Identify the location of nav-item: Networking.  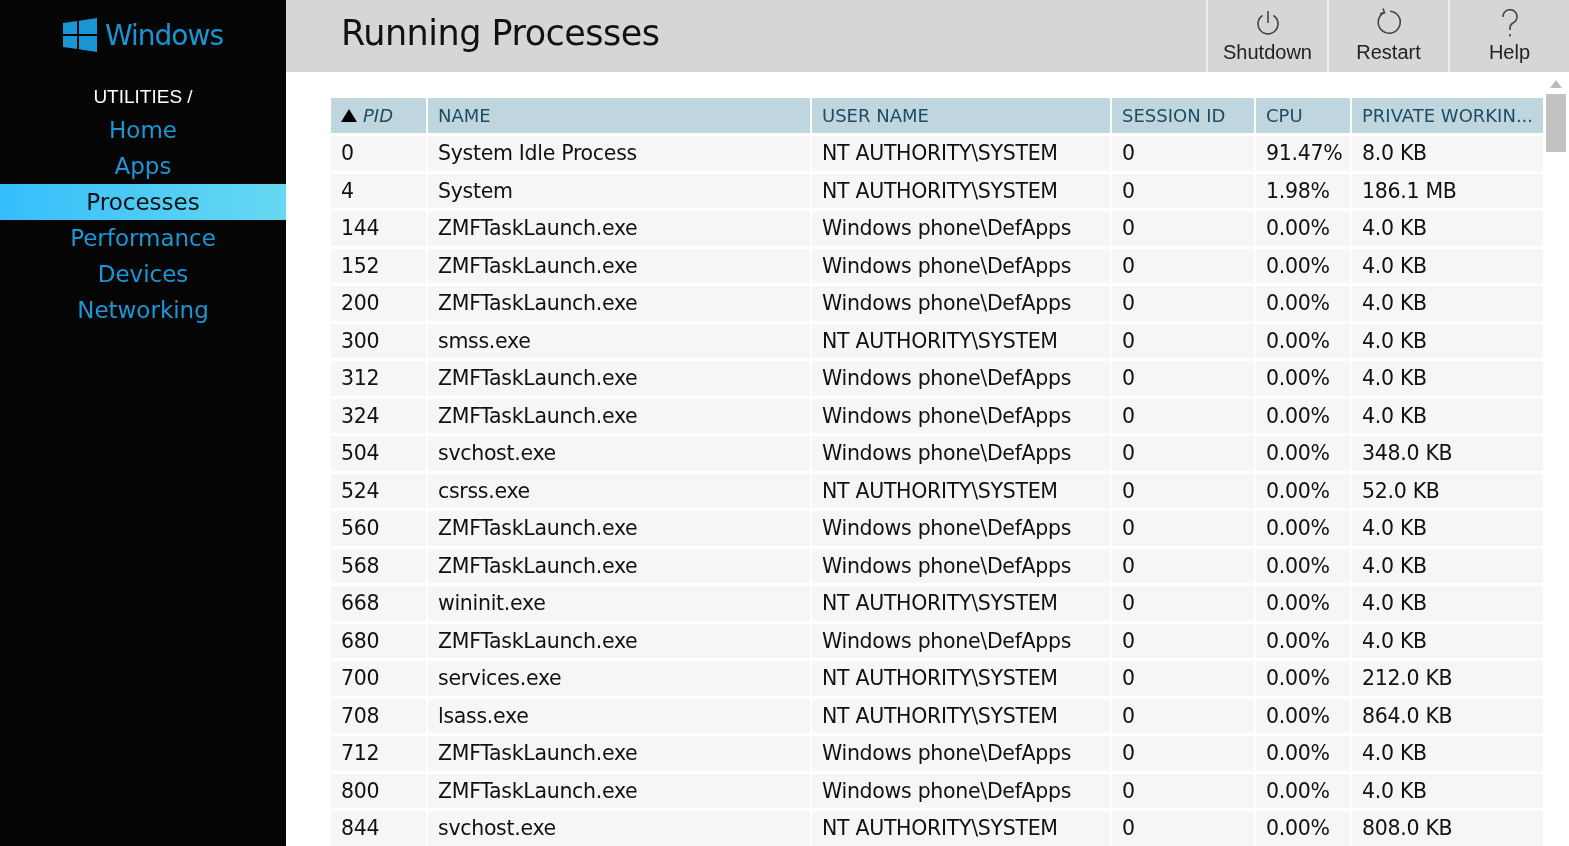
(143, 310).